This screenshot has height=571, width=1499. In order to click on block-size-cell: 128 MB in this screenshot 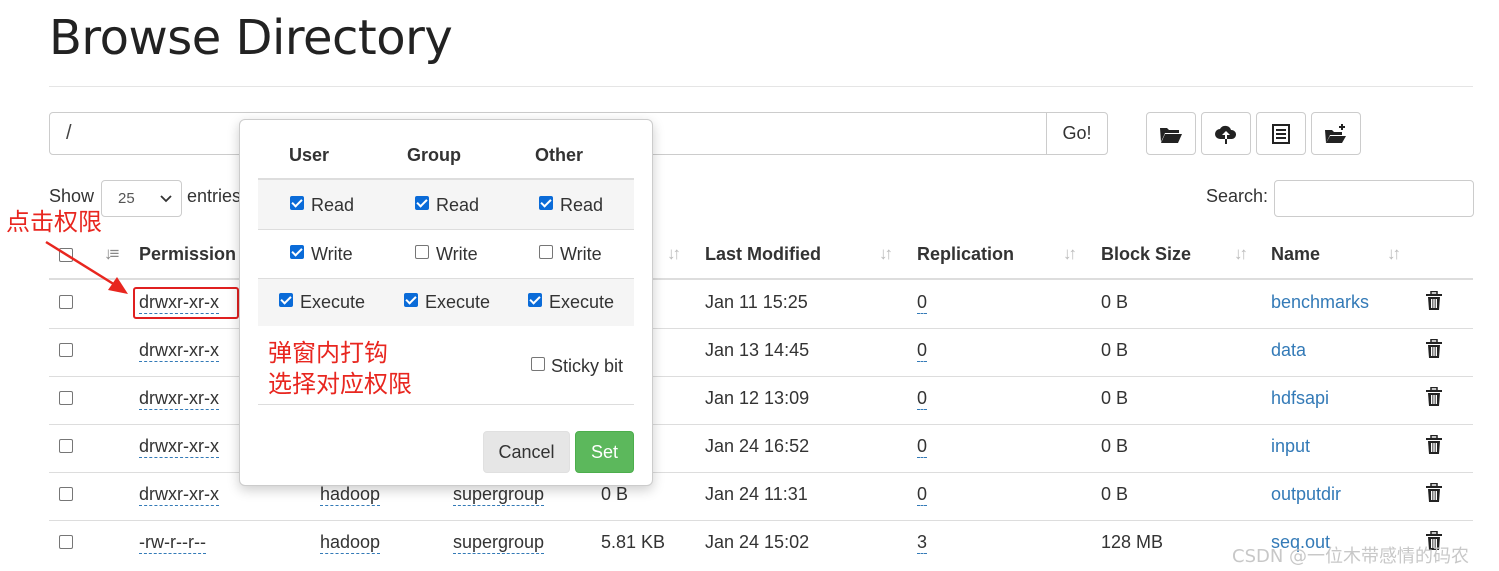, I will do `click(1132, 542)`.